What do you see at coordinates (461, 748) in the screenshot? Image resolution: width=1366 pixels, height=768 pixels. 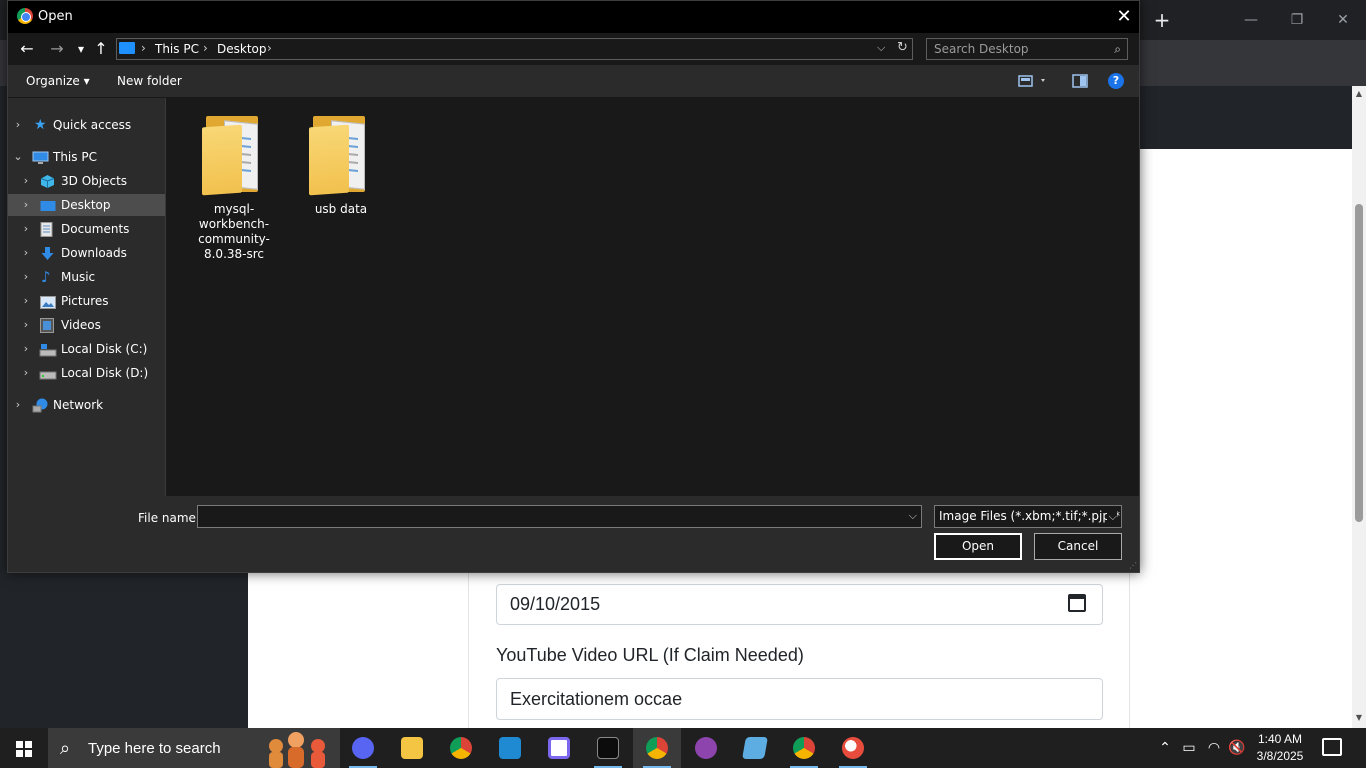 I see `taskbar-app-chrome` at bounding box center [461, 748].